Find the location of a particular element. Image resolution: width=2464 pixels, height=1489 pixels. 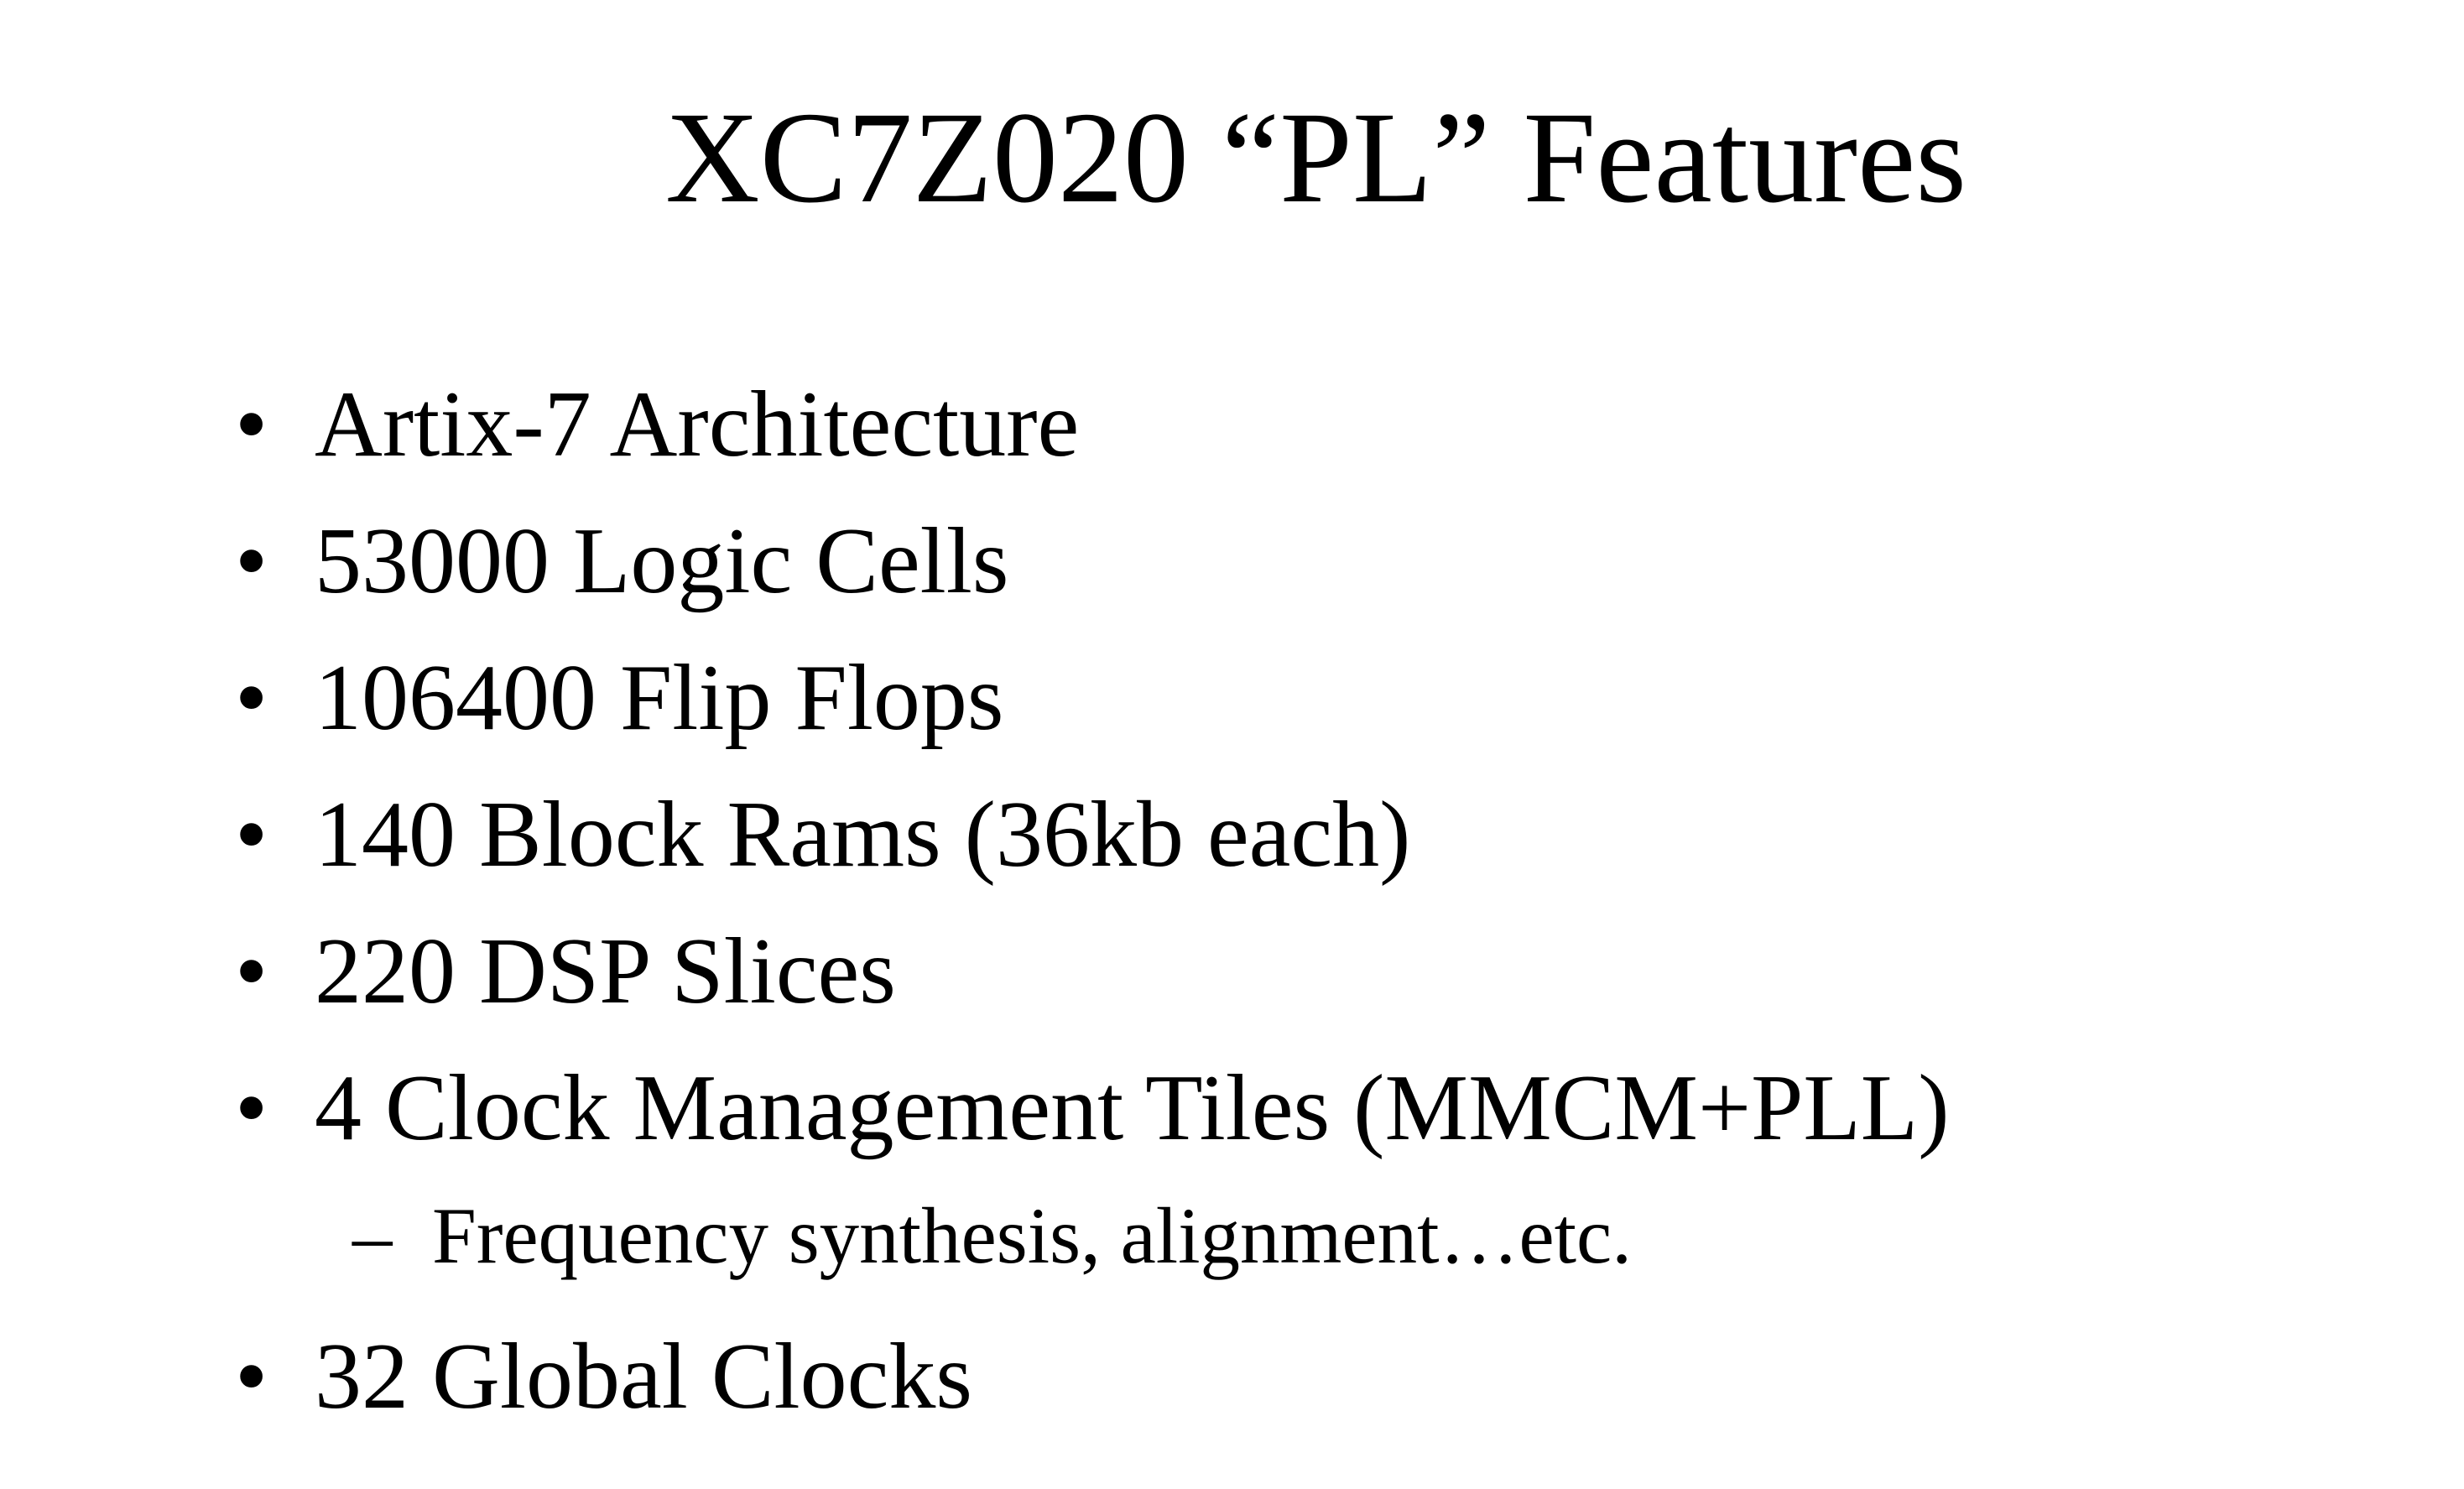

bullet-text: 106400 Flip Flops is located at coordinates (659, 698).